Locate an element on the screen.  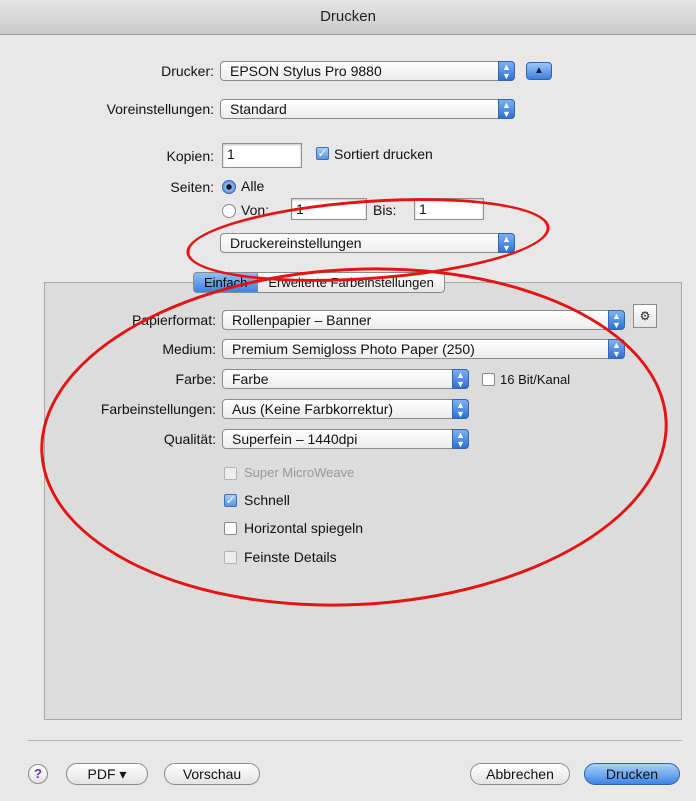
footer-divider is located at coordinates (355, 740).